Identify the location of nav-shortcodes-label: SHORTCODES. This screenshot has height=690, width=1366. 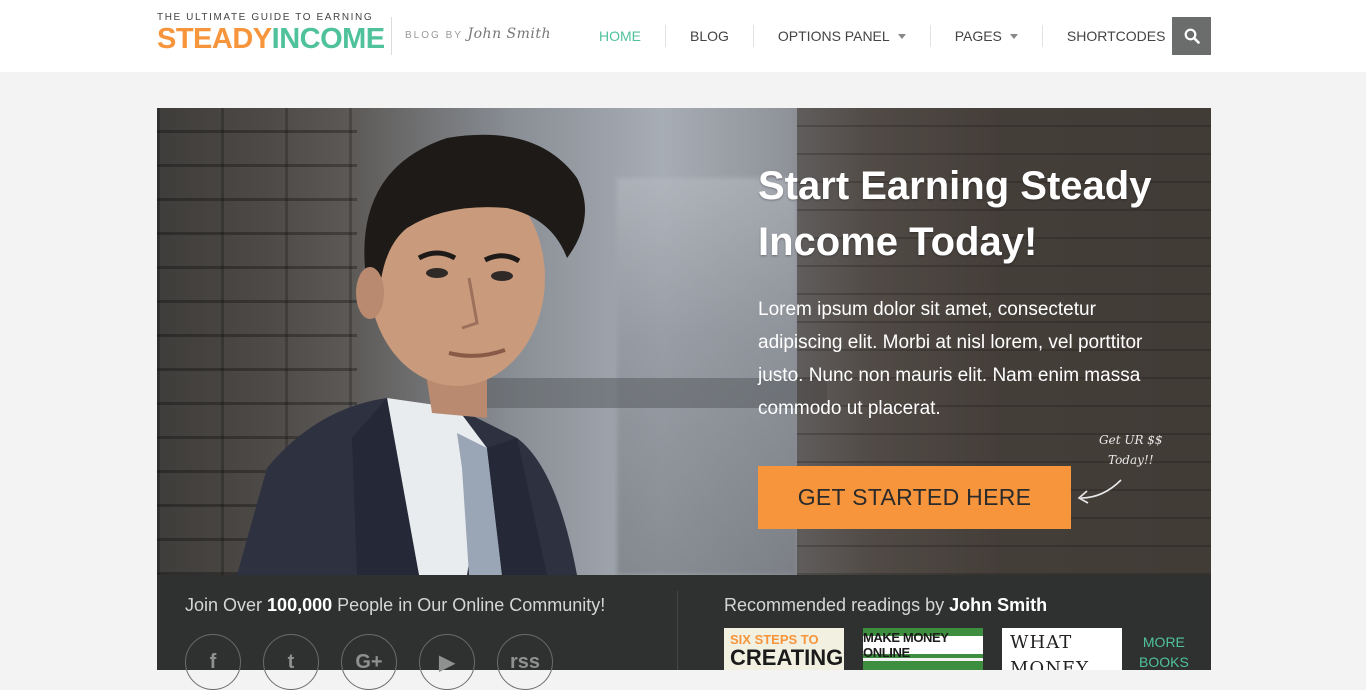
(1116, 36).